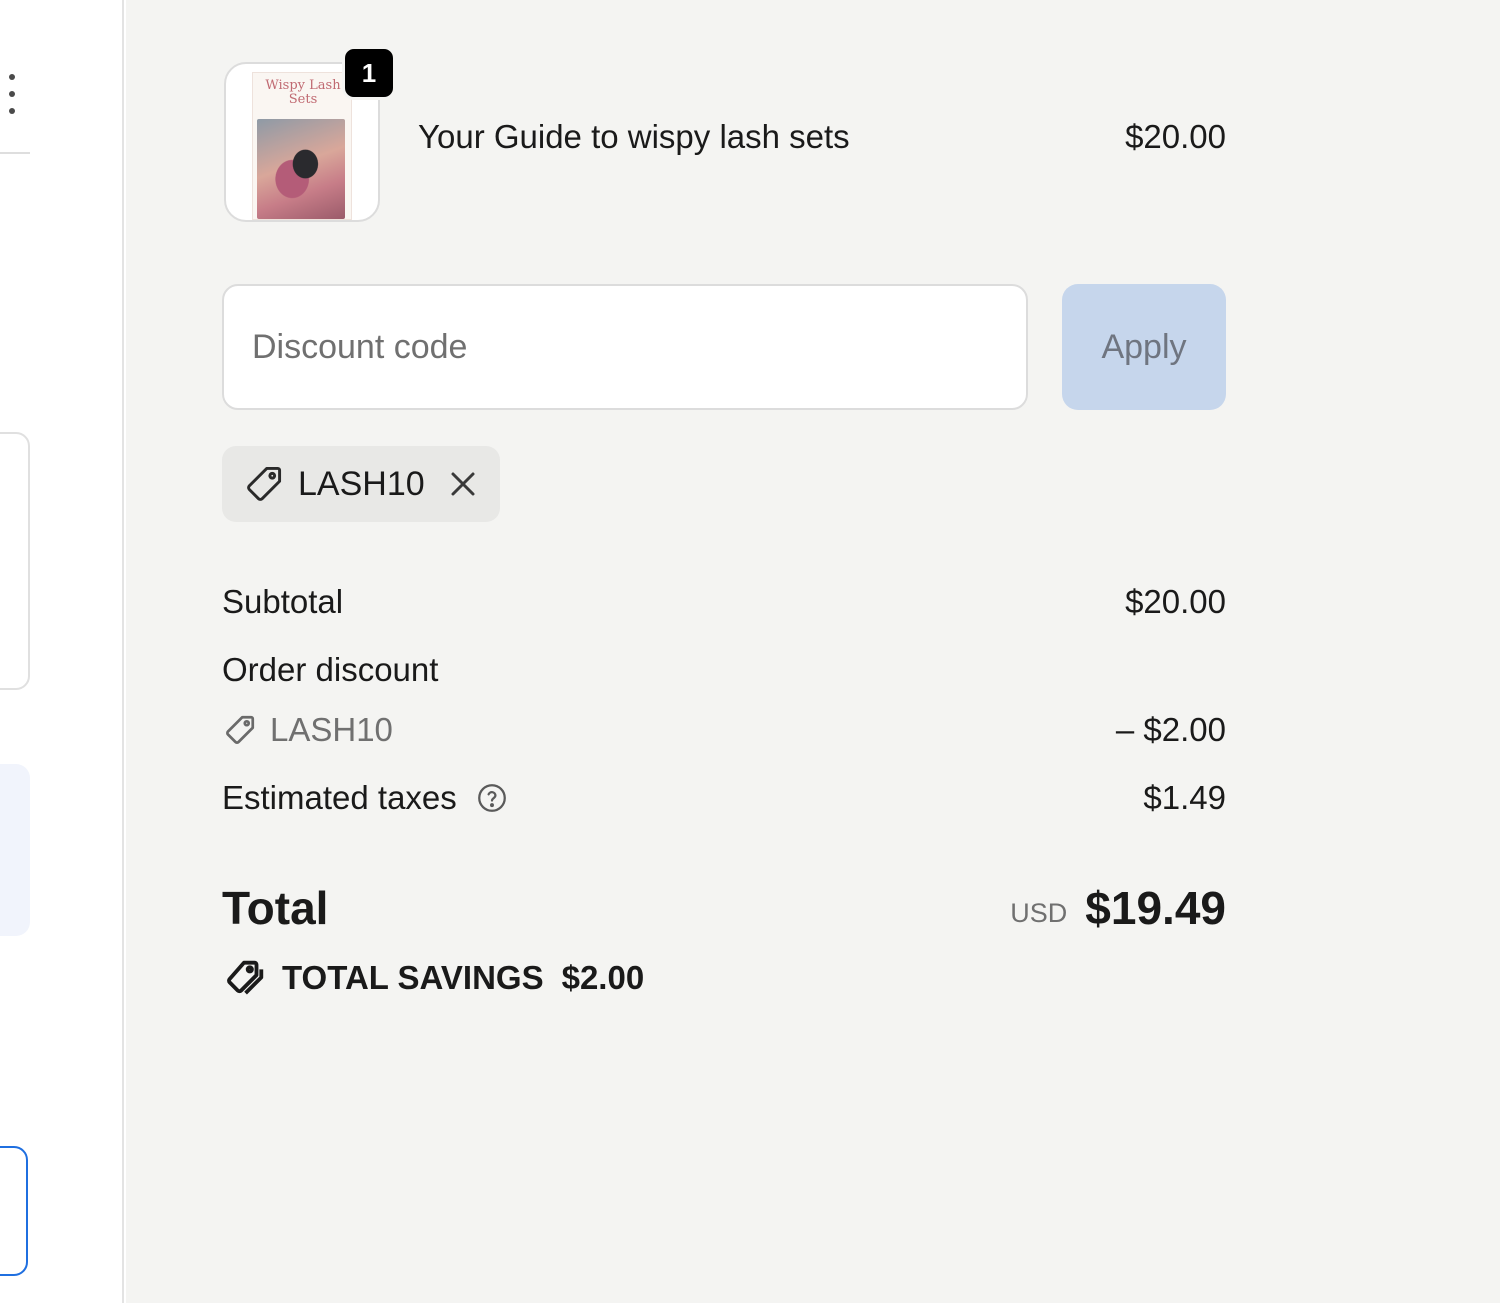  What do you see at coordinates (724, 730) in the screenshot?
I see `discount-code-row: LASH10 – $2.00` at bounding box center [724, 730].